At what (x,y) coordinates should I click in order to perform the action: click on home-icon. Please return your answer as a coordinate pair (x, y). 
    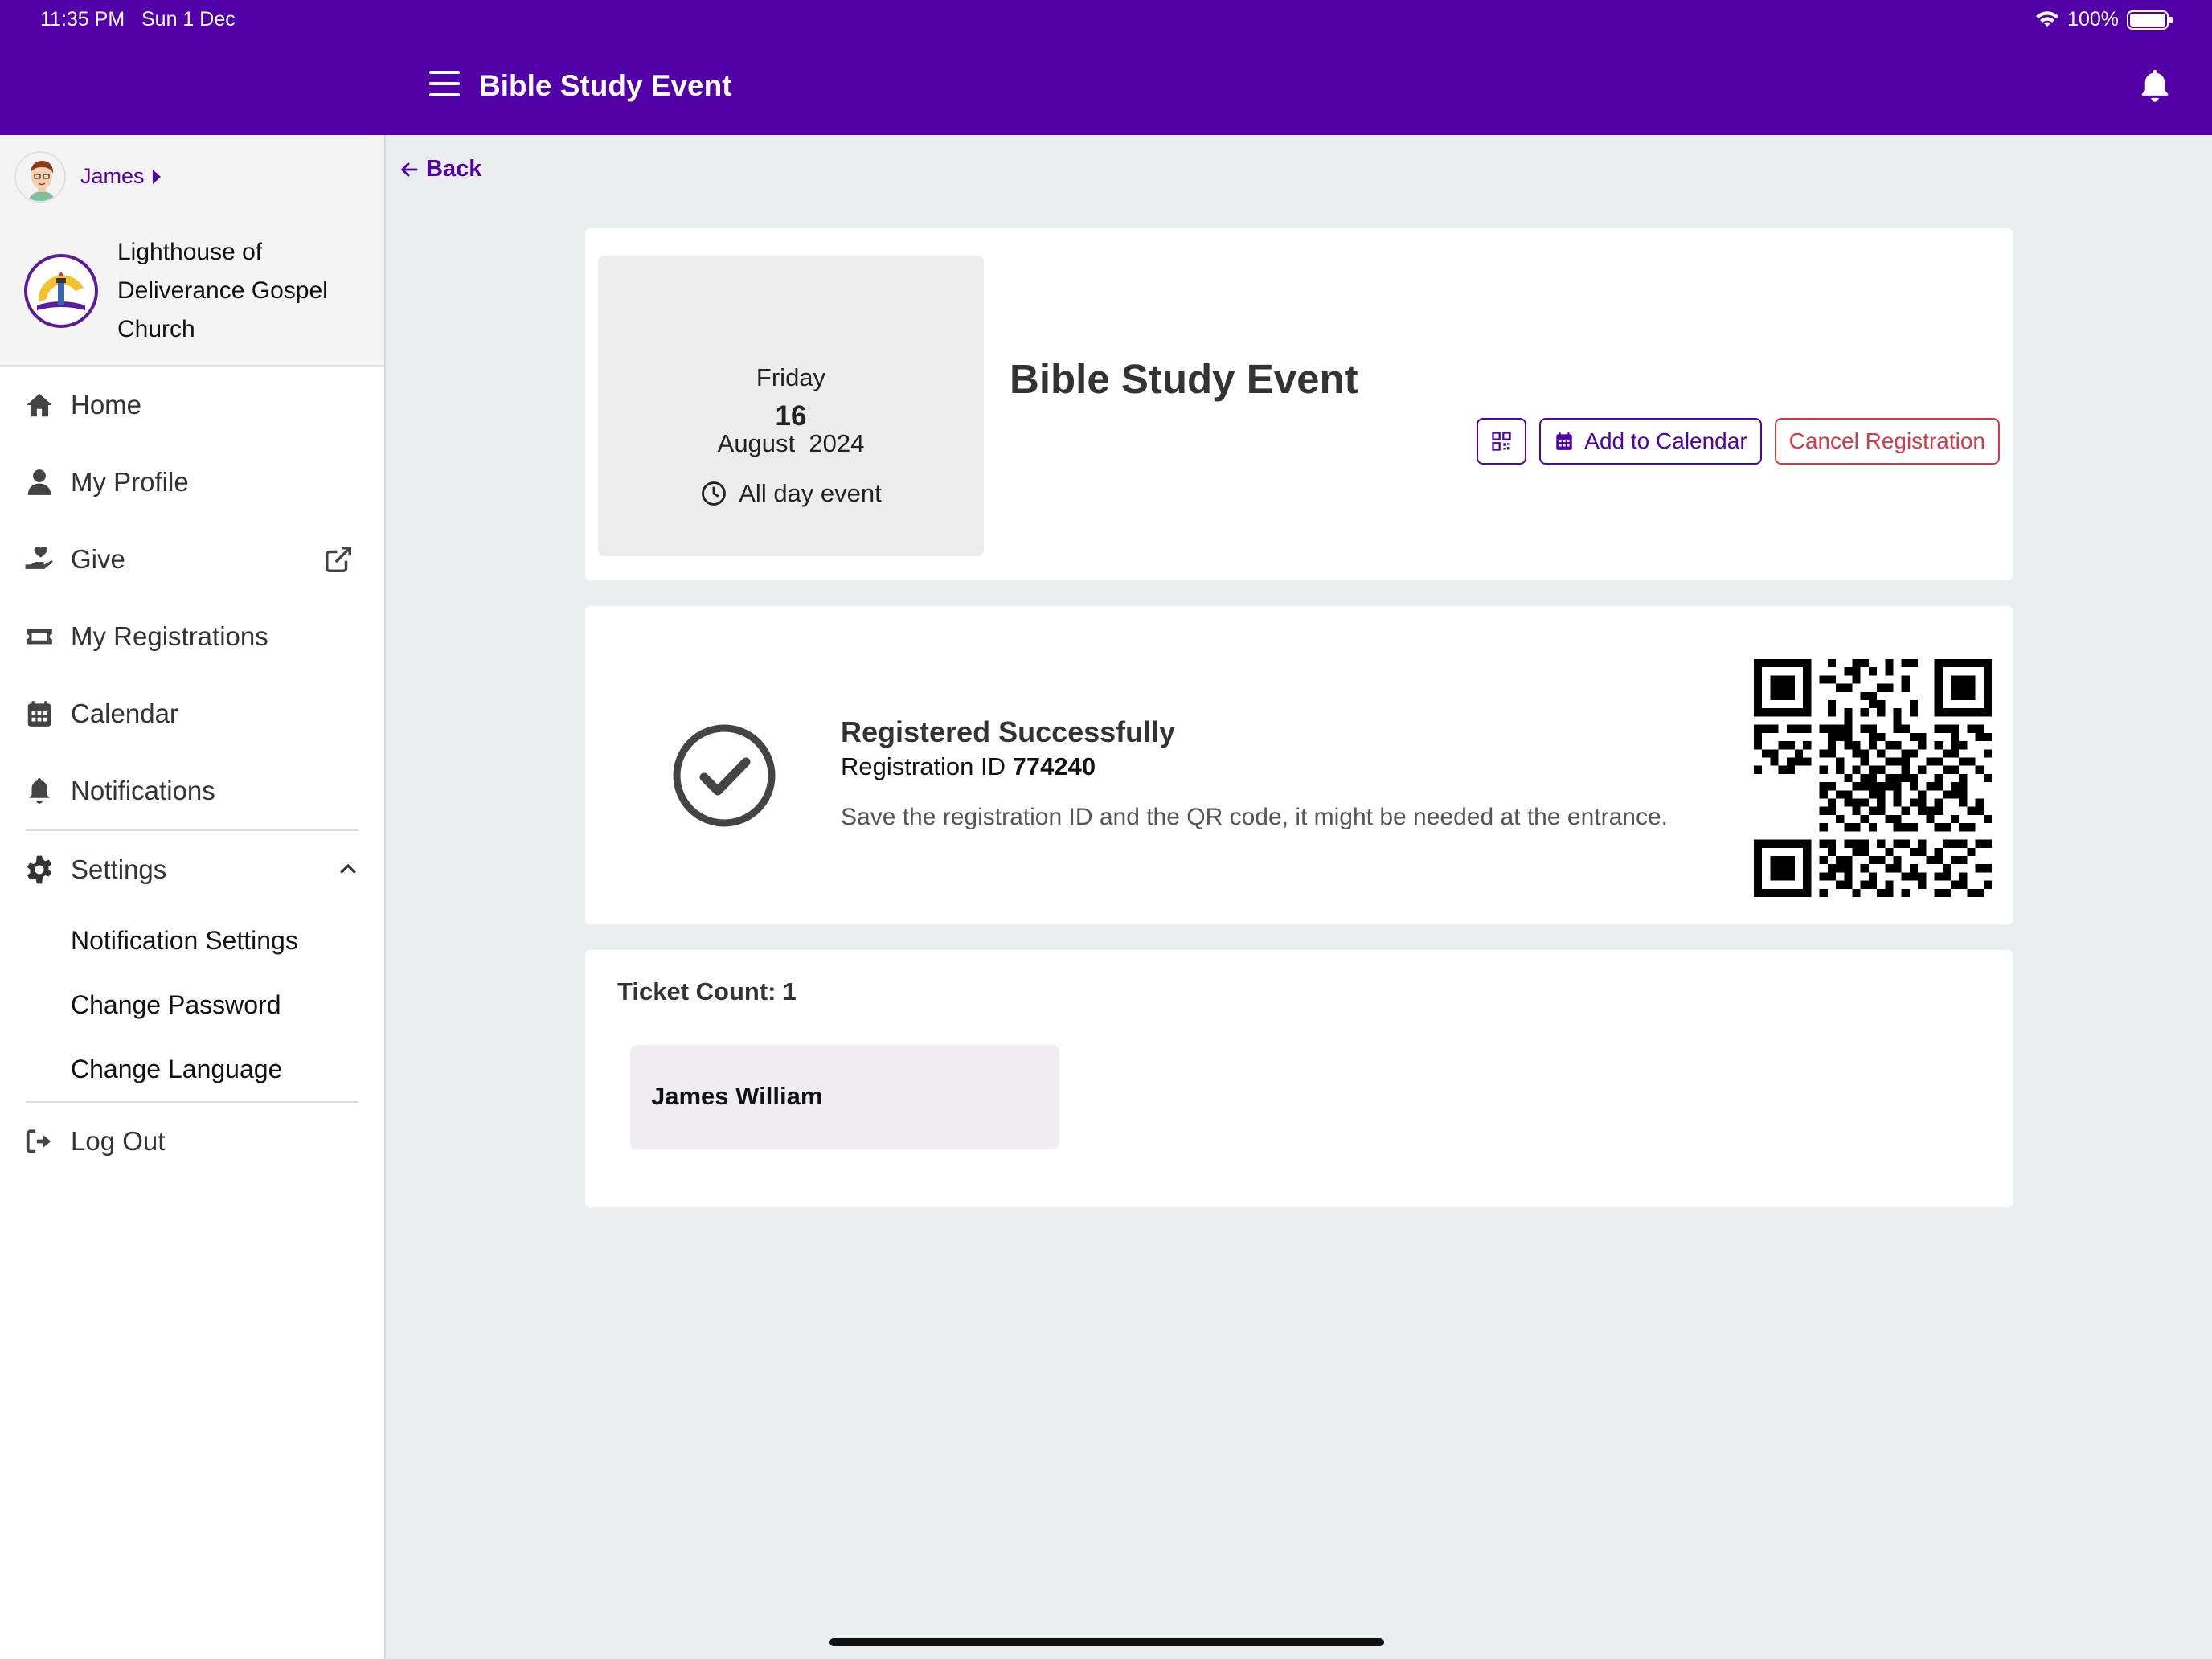
    Looking at the image, I should click on (39, 405).